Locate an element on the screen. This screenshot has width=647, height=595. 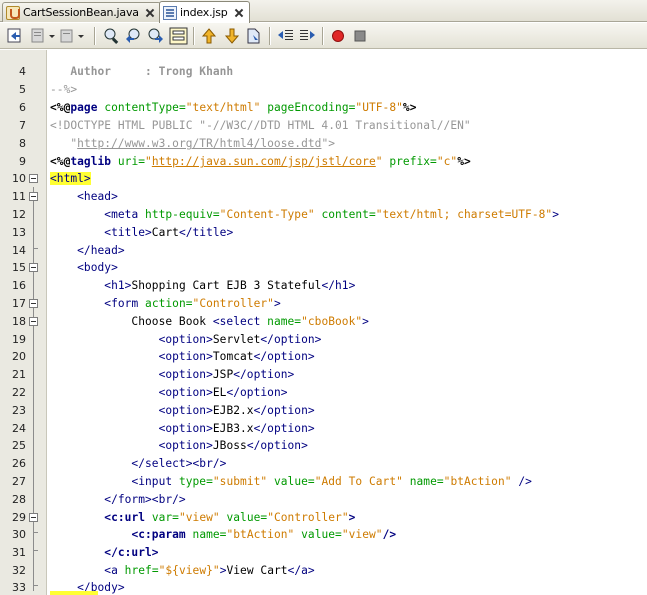
previous-bookmark-icon is located at coordinates (209, 36).